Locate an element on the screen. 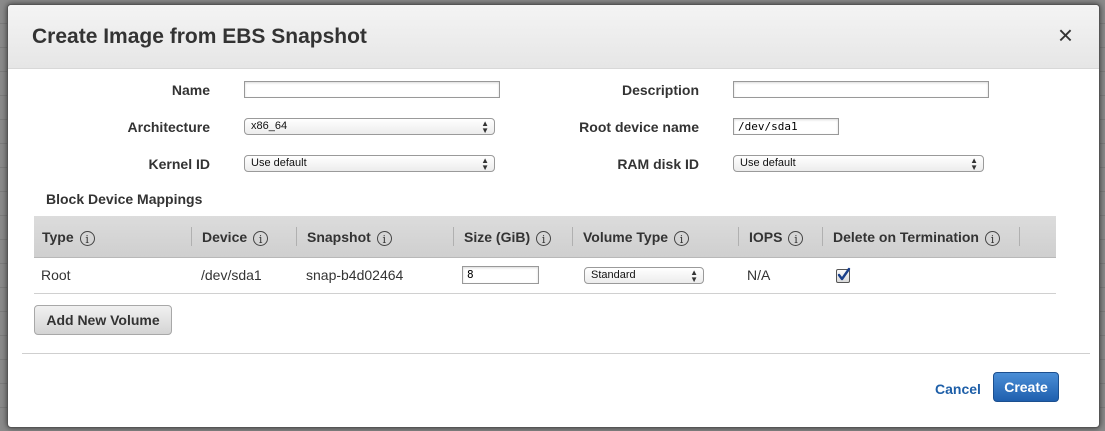  description-input is located at coordinates (861, 89).